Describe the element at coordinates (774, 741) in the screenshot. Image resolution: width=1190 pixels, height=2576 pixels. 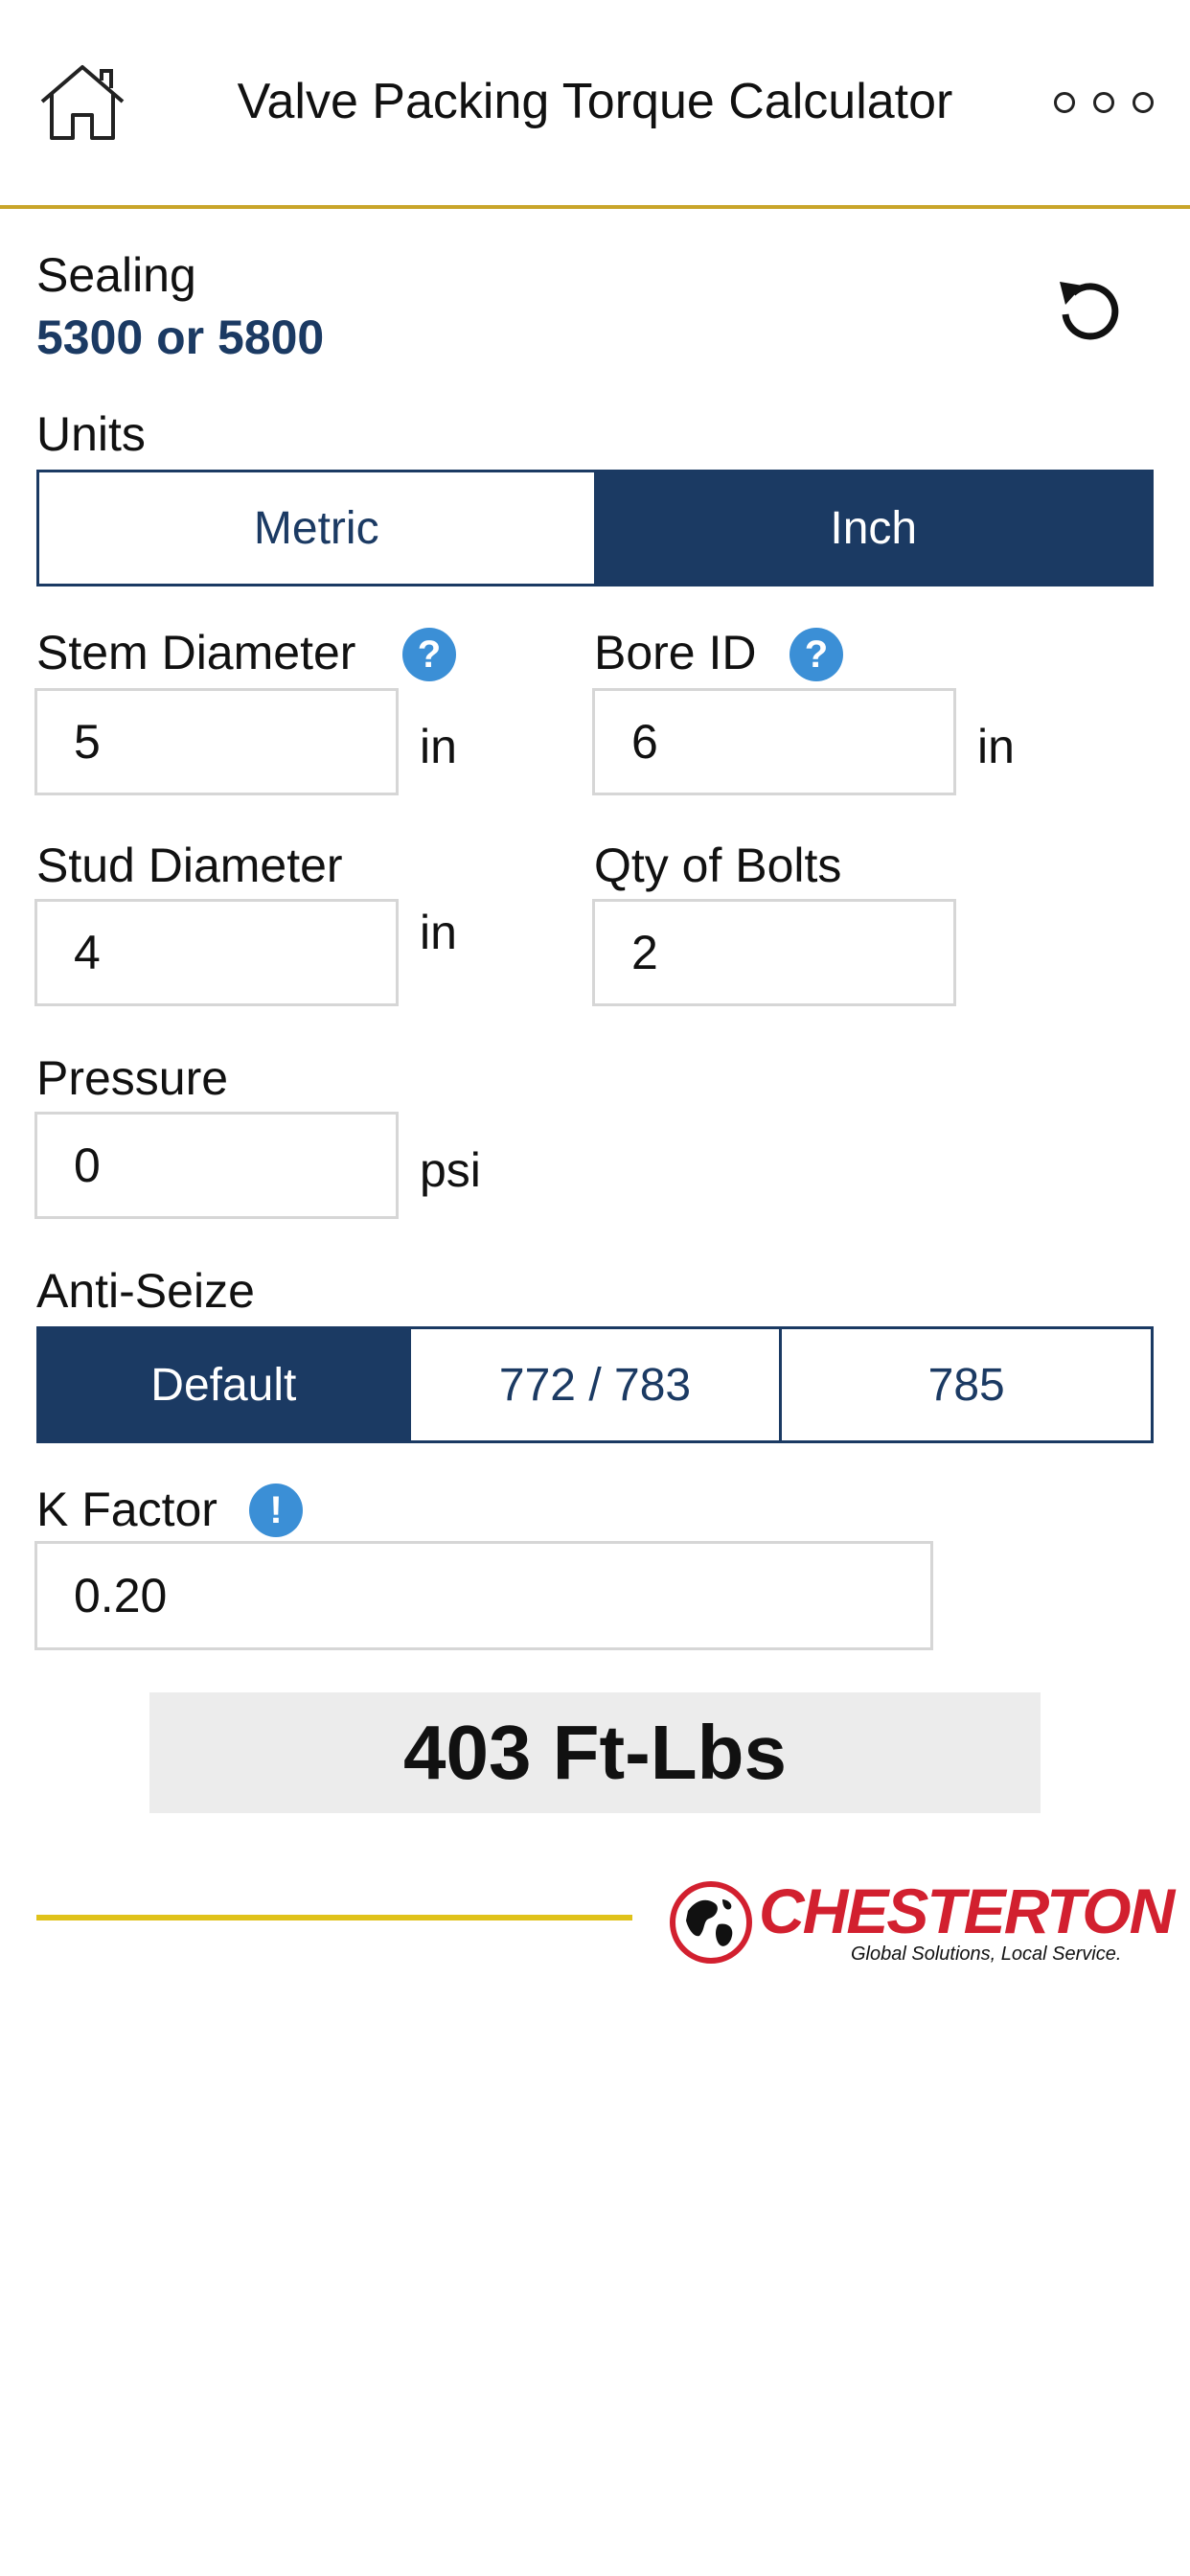
I see `bore-id-input: 6` at that location.